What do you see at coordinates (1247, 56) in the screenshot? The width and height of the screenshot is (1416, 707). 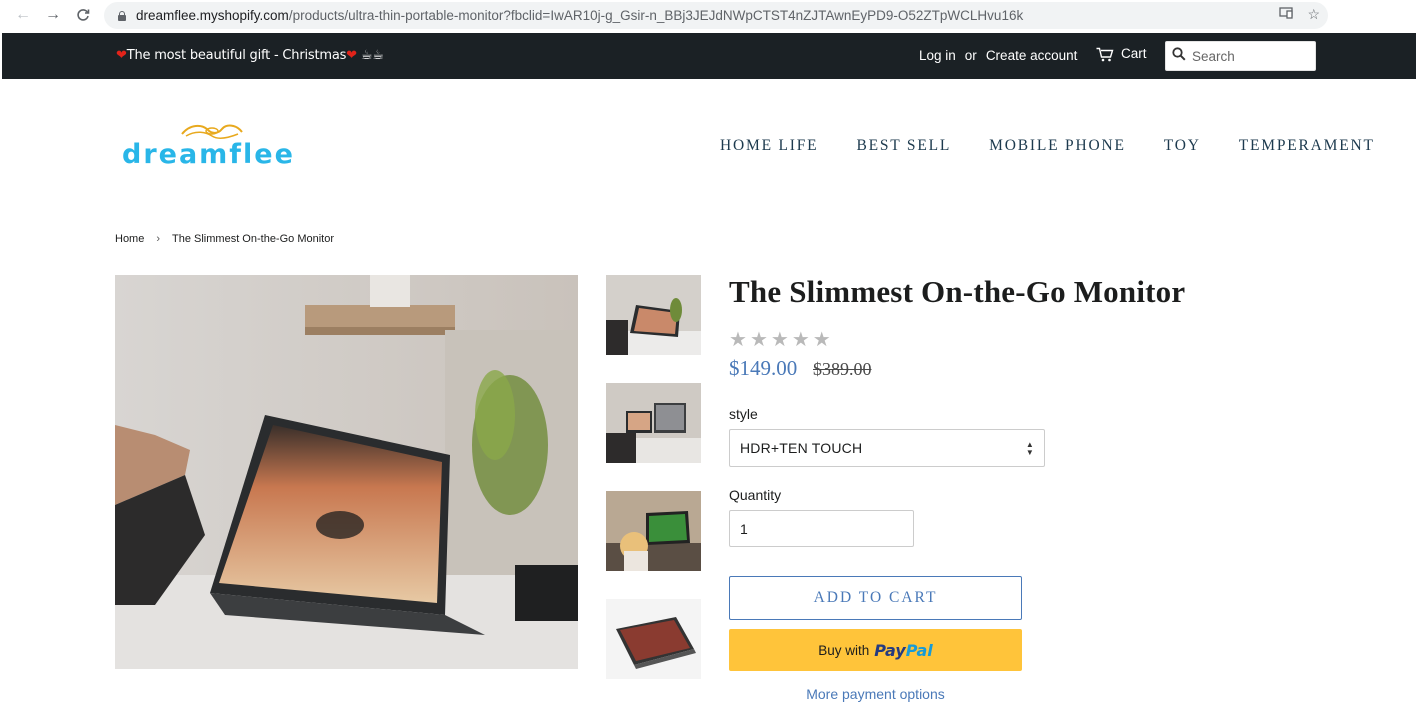 I see `search-input` at bounding box center [1247, 56].